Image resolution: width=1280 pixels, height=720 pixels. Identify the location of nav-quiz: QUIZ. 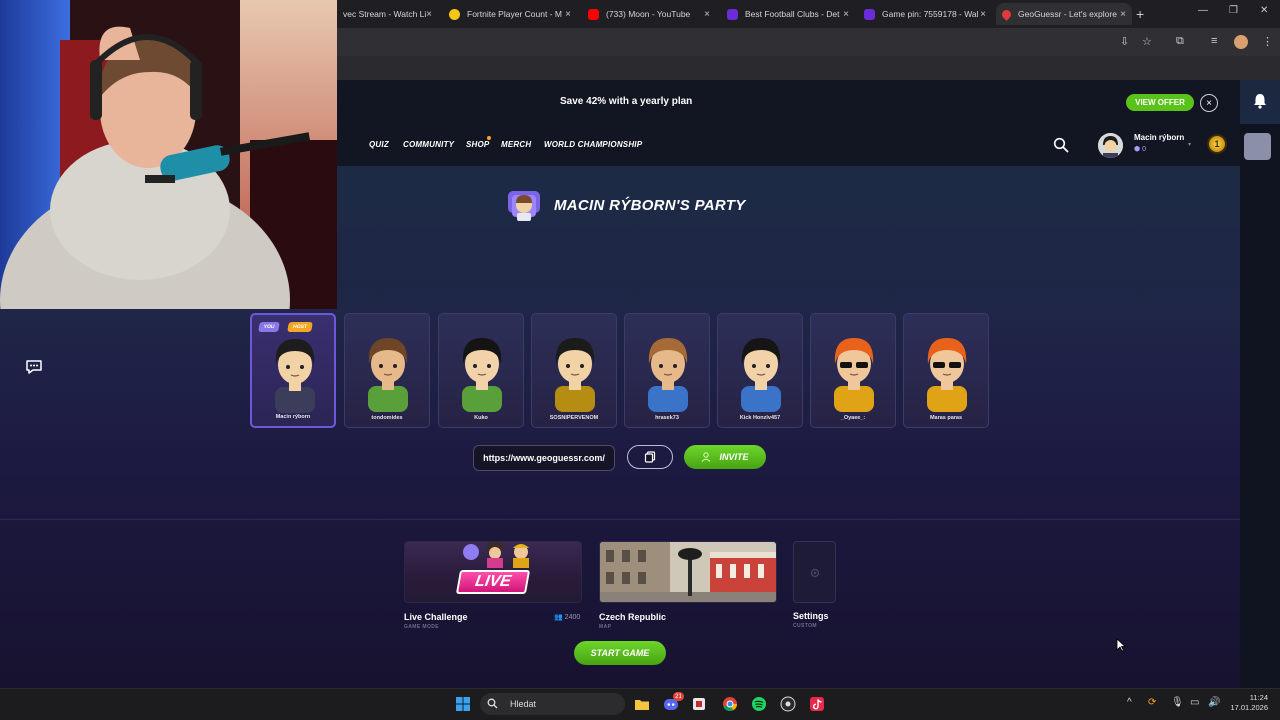
(379, 144).